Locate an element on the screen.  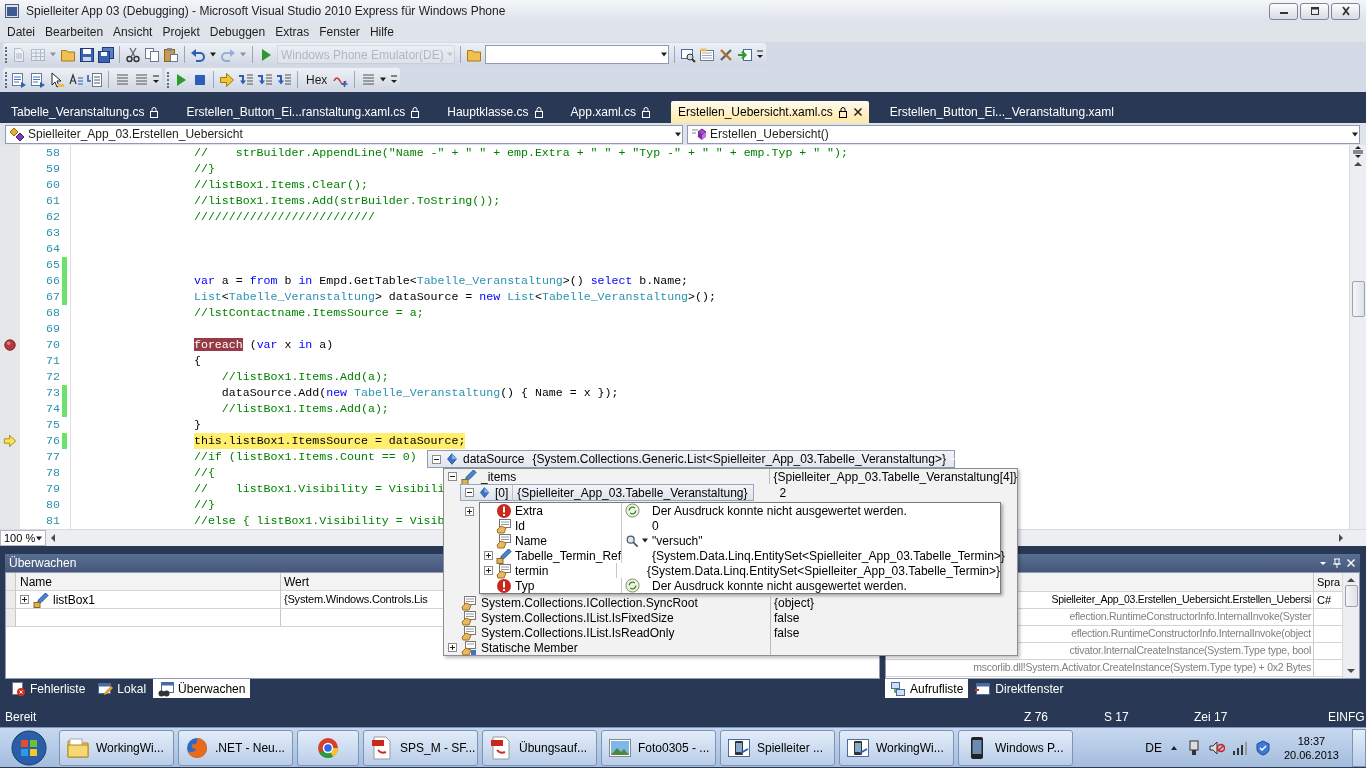
scroll-up-icon is located at coordinates (1358, 164).